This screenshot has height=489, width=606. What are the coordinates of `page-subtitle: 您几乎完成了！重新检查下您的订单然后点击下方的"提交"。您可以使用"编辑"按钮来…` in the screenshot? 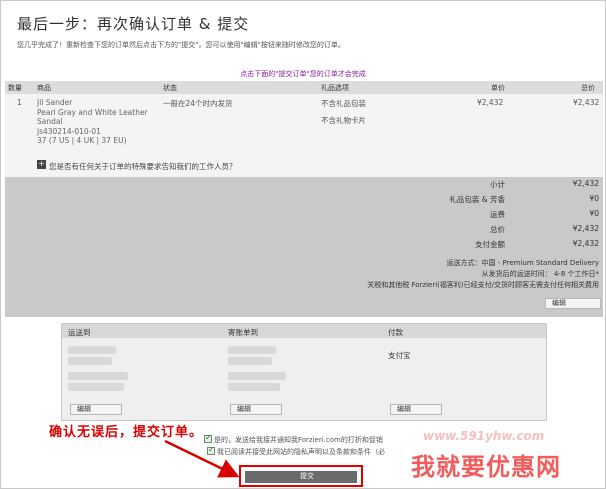 It's located at (181, 45).